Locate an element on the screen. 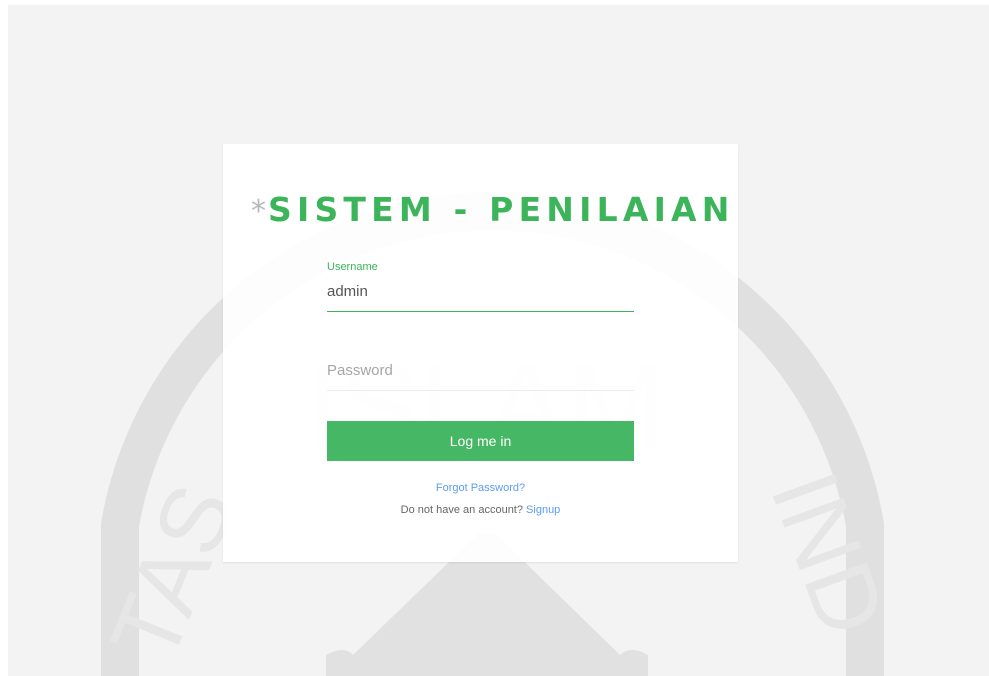 This screenshot has height=676, width=989. signup-prompt: Do not have an account? Signup is located at coordinates (480, 510).